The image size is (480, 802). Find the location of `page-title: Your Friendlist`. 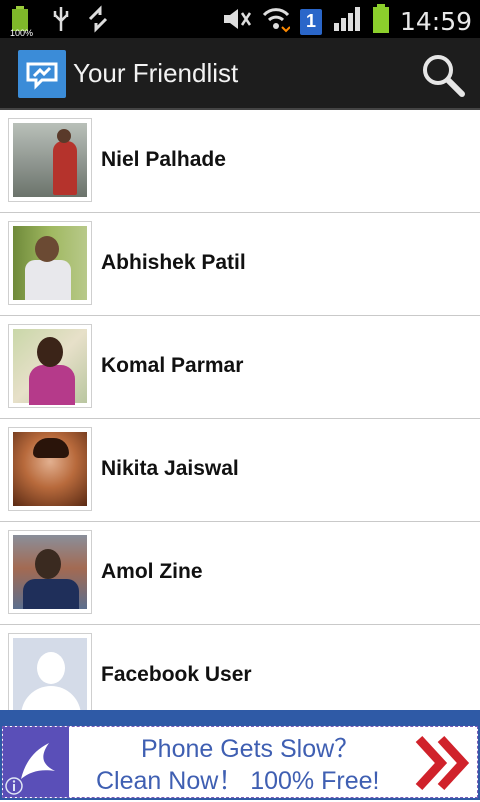

page-title: Your Friendlist is located at coordinates (156, 73).